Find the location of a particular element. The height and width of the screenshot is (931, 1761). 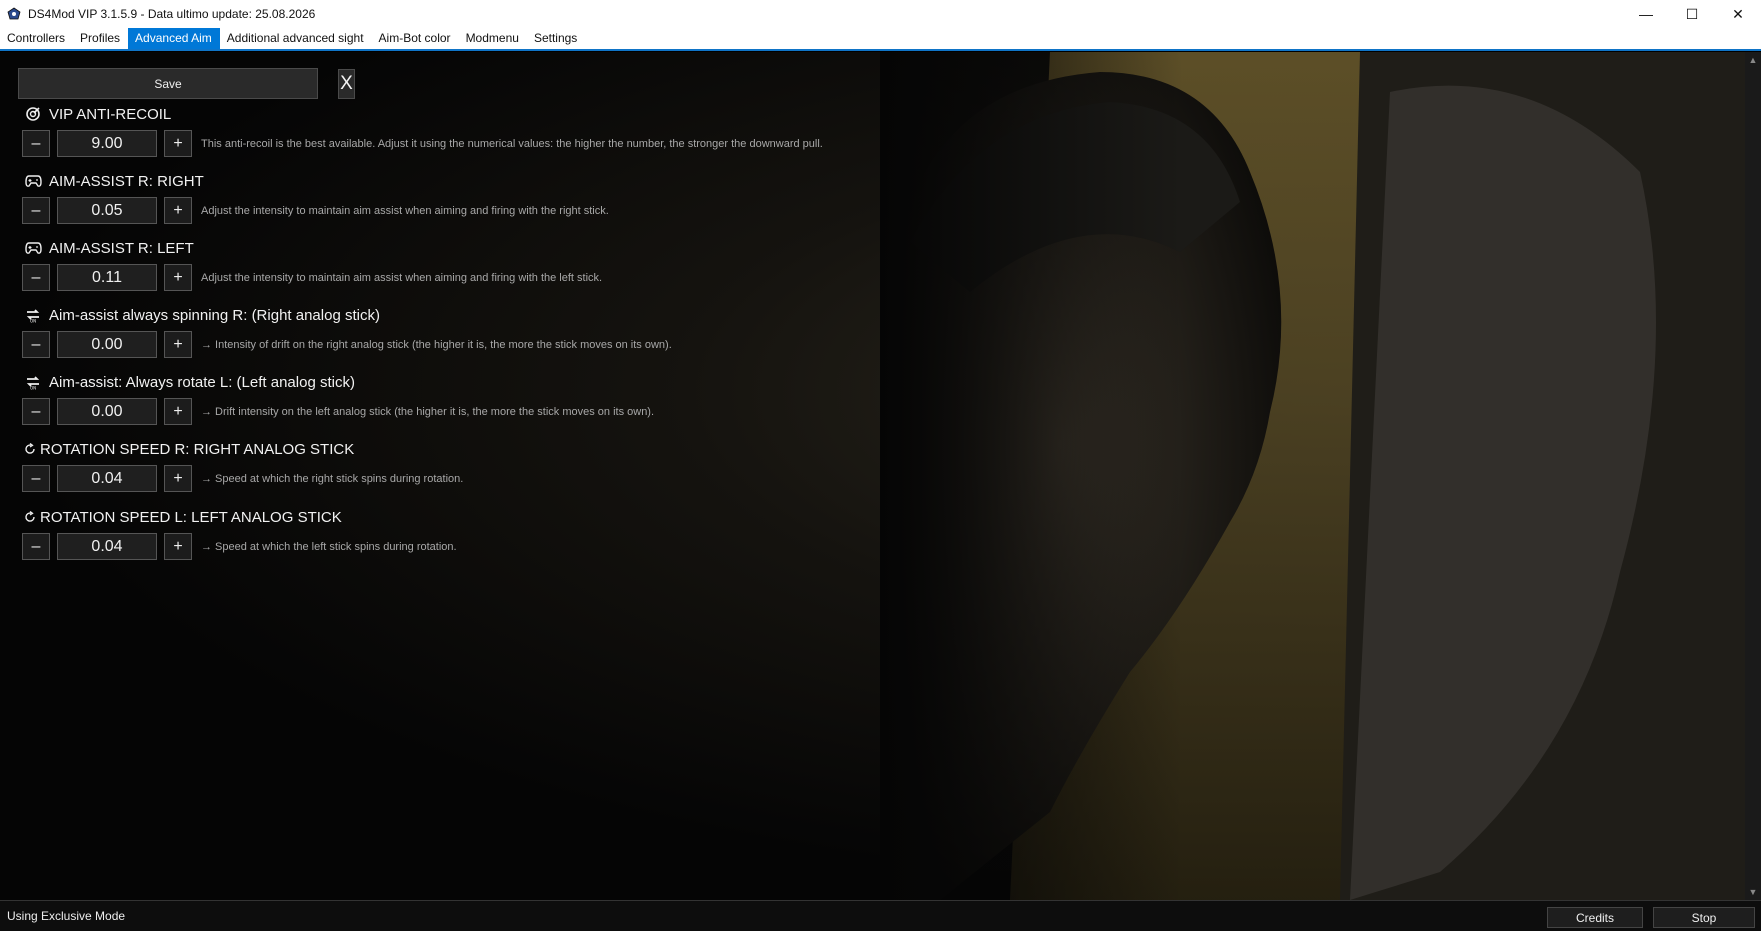

setting-title: ROTATION SPEED L: LEFT ANALOG STICK is located at coordinates (191, 517).